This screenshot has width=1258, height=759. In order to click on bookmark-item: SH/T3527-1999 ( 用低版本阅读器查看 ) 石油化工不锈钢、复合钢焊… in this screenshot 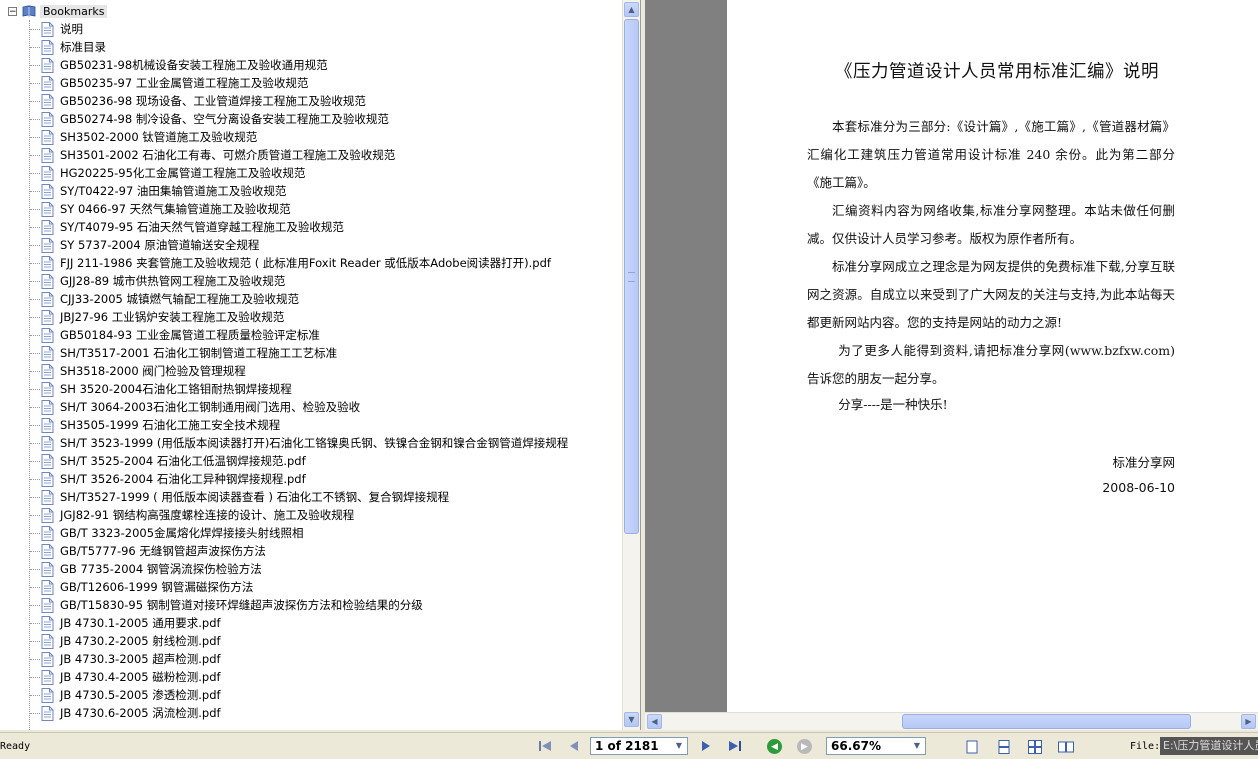, I will do `click(284, 497)`.